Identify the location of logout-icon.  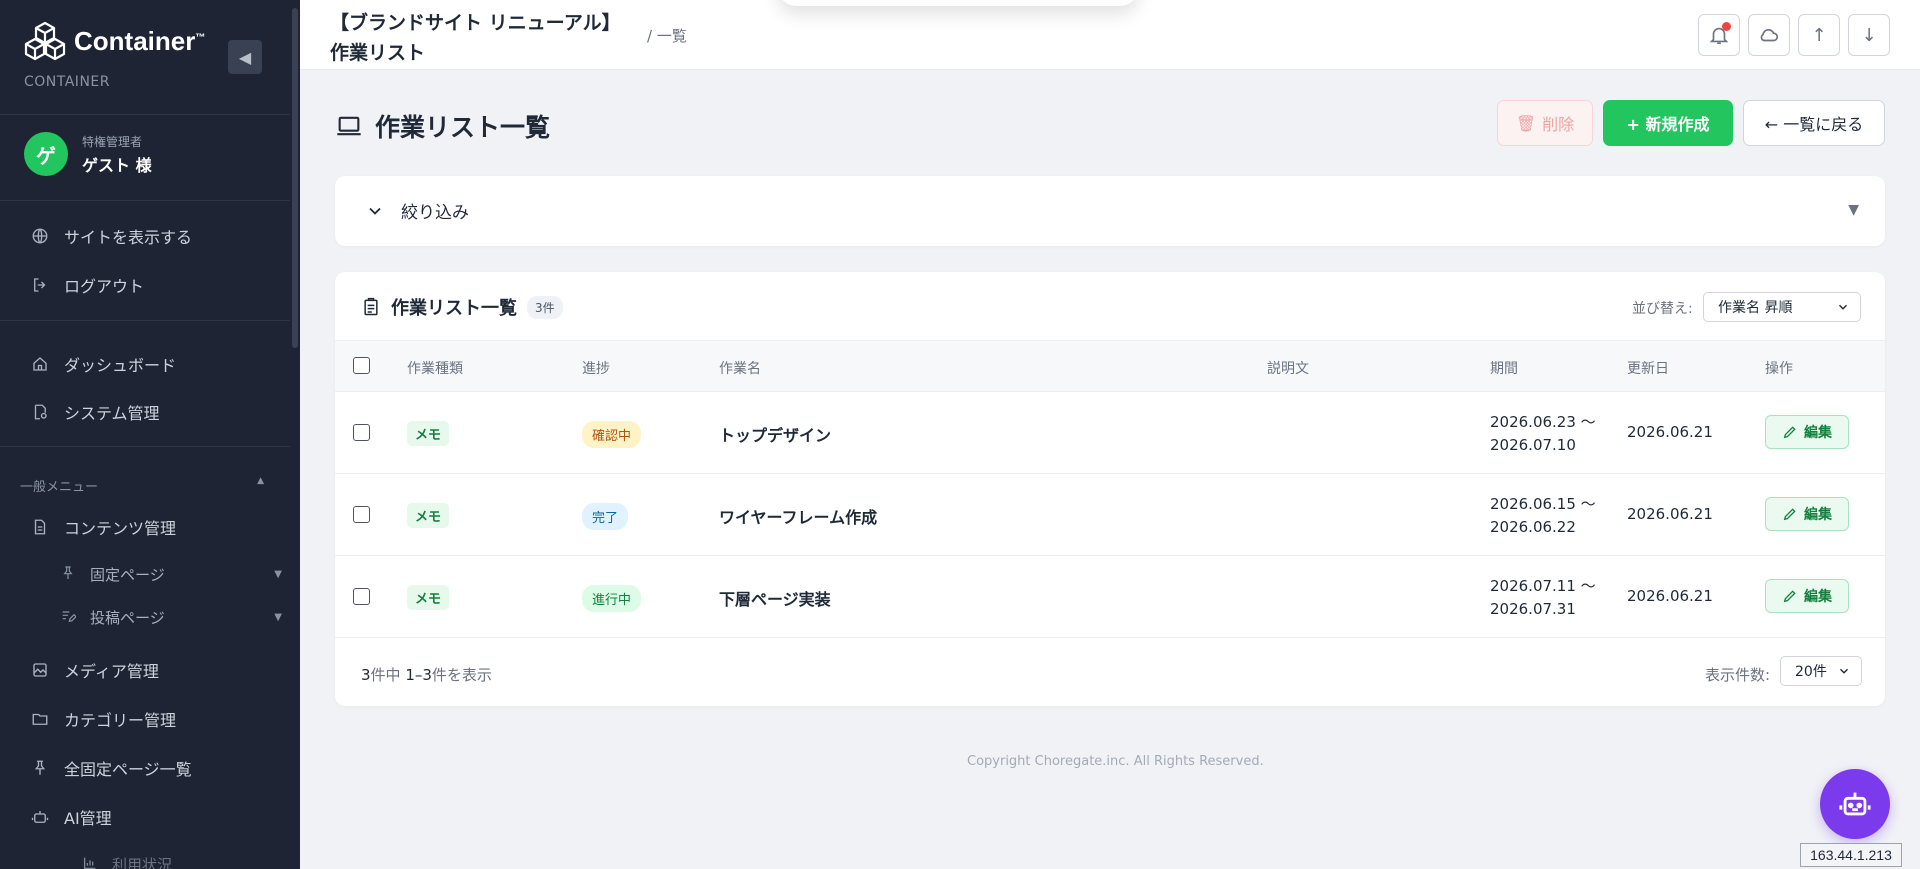
(40, 285).